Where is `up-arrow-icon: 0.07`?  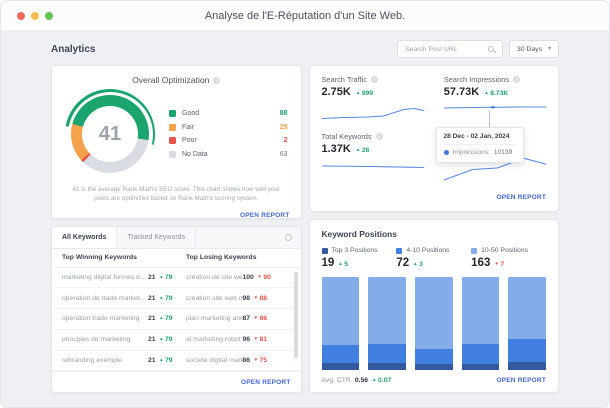 up-arrow-icon: 0.07 is located at coordinates (381, 380).